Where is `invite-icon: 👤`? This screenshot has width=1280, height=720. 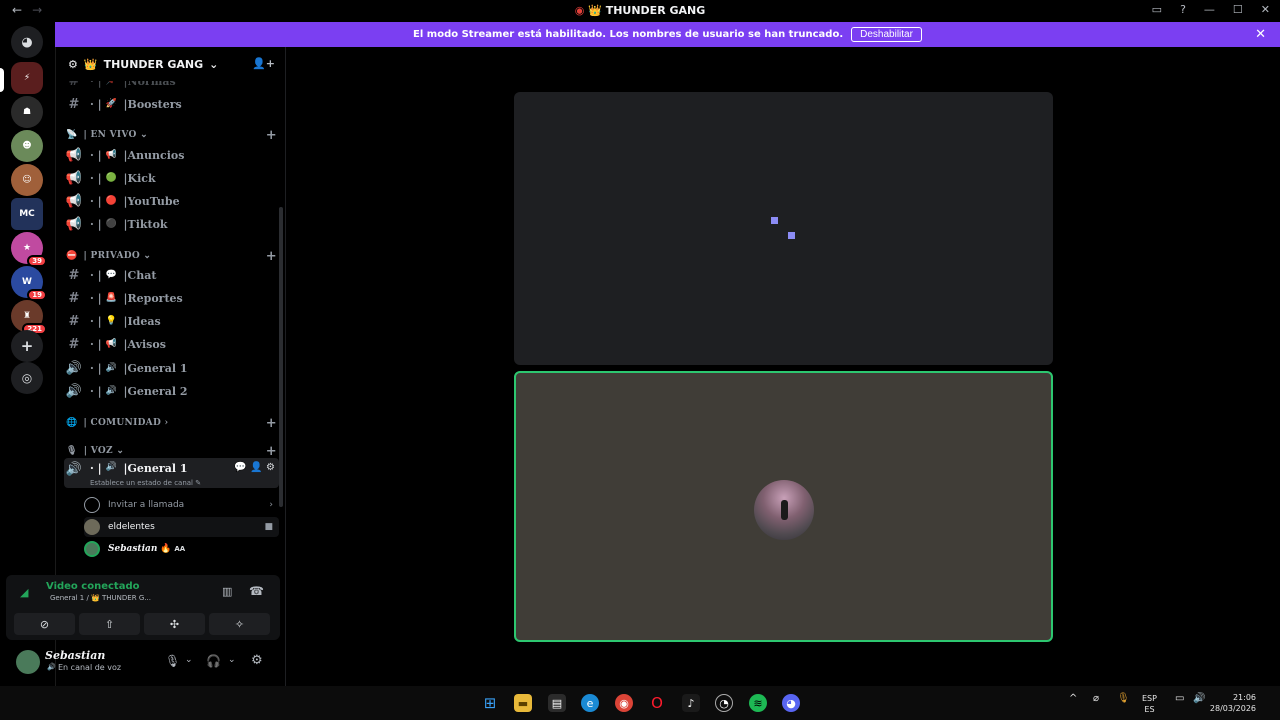
invite-icon: 👤 is located at coordinates (256, 467).